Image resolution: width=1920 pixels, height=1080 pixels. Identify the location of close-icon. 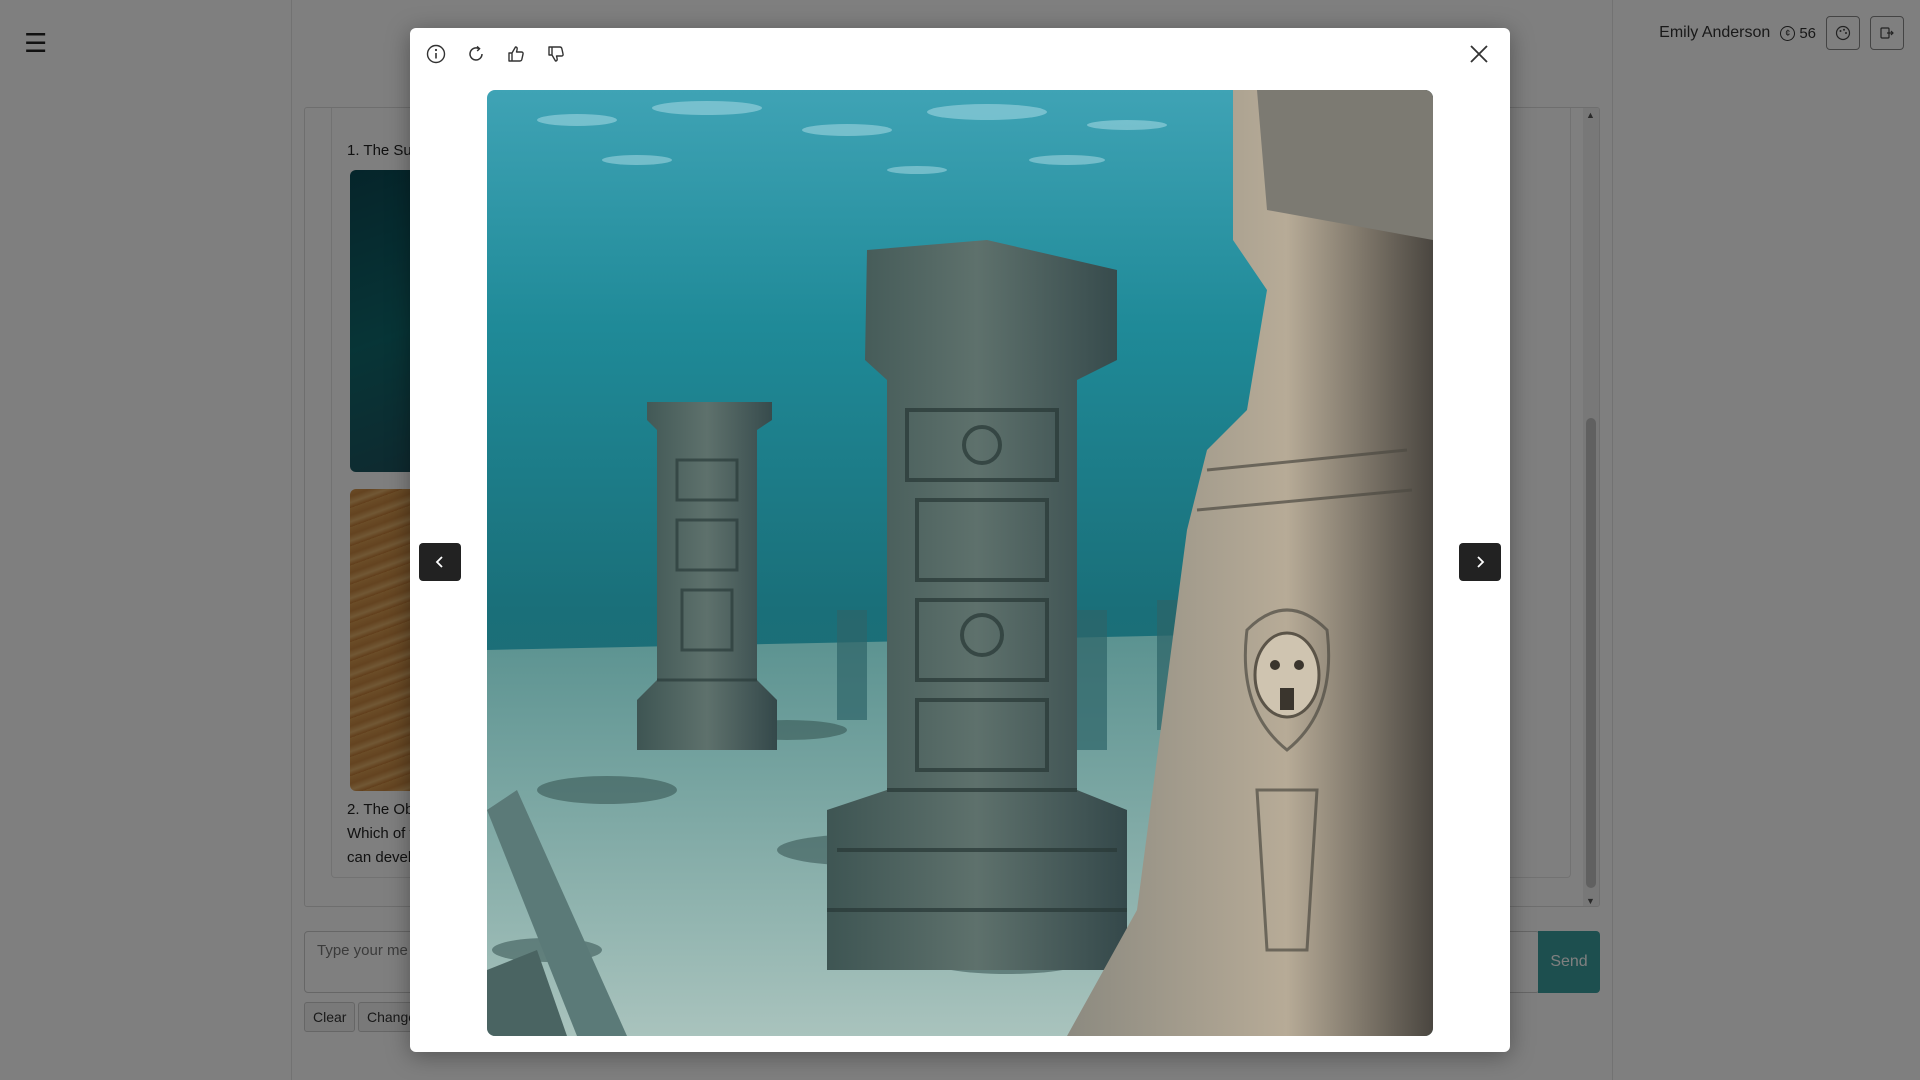
(1479, 54).